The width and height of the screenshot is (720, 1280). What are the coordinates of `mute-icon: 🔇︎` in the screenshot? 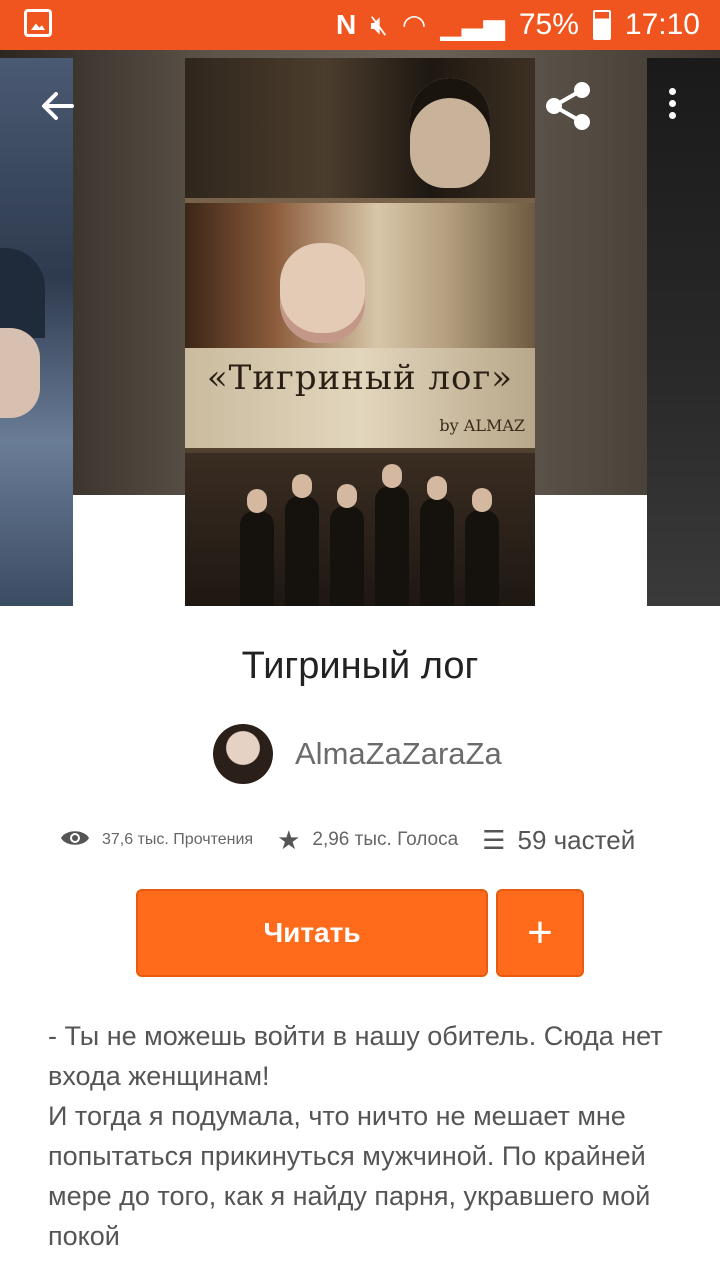 It's located at (379, 24).